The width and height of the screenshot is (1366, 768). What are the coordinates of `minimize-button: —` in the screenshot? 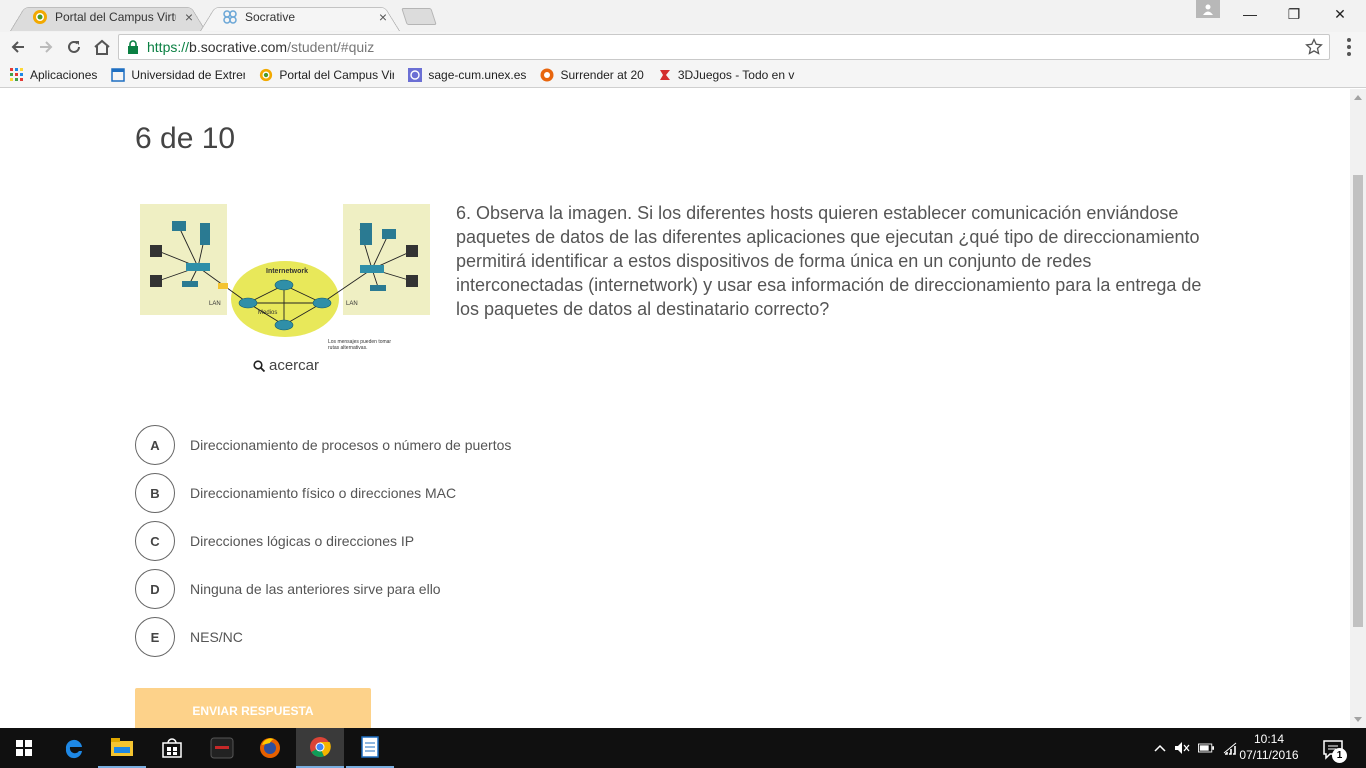 It's located at (1250, 14).